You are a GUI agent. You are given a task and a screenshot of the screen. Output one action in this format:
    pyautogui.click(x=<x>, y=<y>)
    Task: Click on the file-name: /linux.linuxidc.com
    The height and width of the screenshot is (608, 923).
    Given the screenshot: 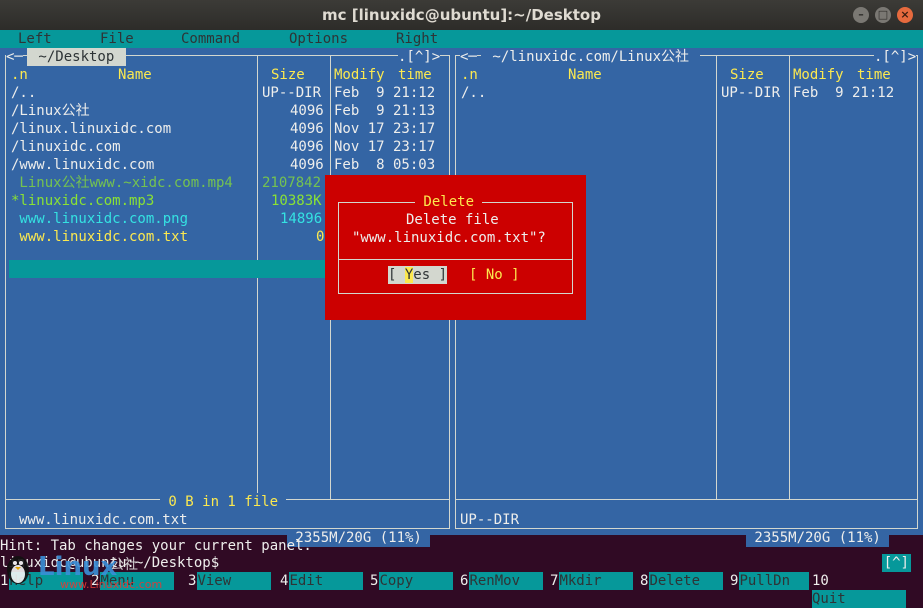 What is the action you would take?
    pyautogui.click(x=91, y=129)
    